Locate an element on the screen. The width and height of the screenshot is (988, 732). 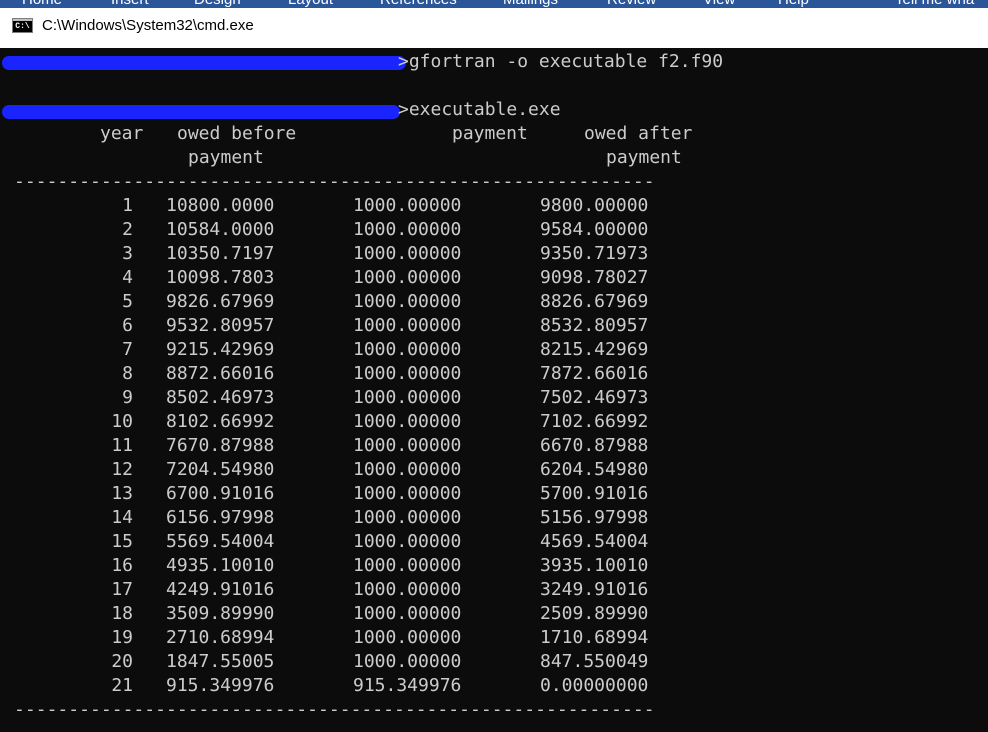
owed-before-cell: 9826.67969 is located at coordinates (220, 301).